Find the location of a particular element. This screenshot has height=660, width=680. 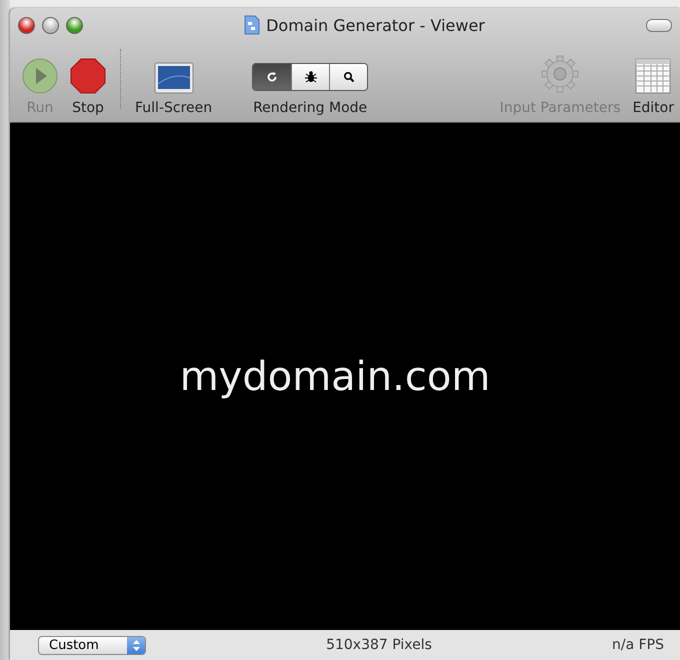

minimize-button is located at coordinates (50, 25).